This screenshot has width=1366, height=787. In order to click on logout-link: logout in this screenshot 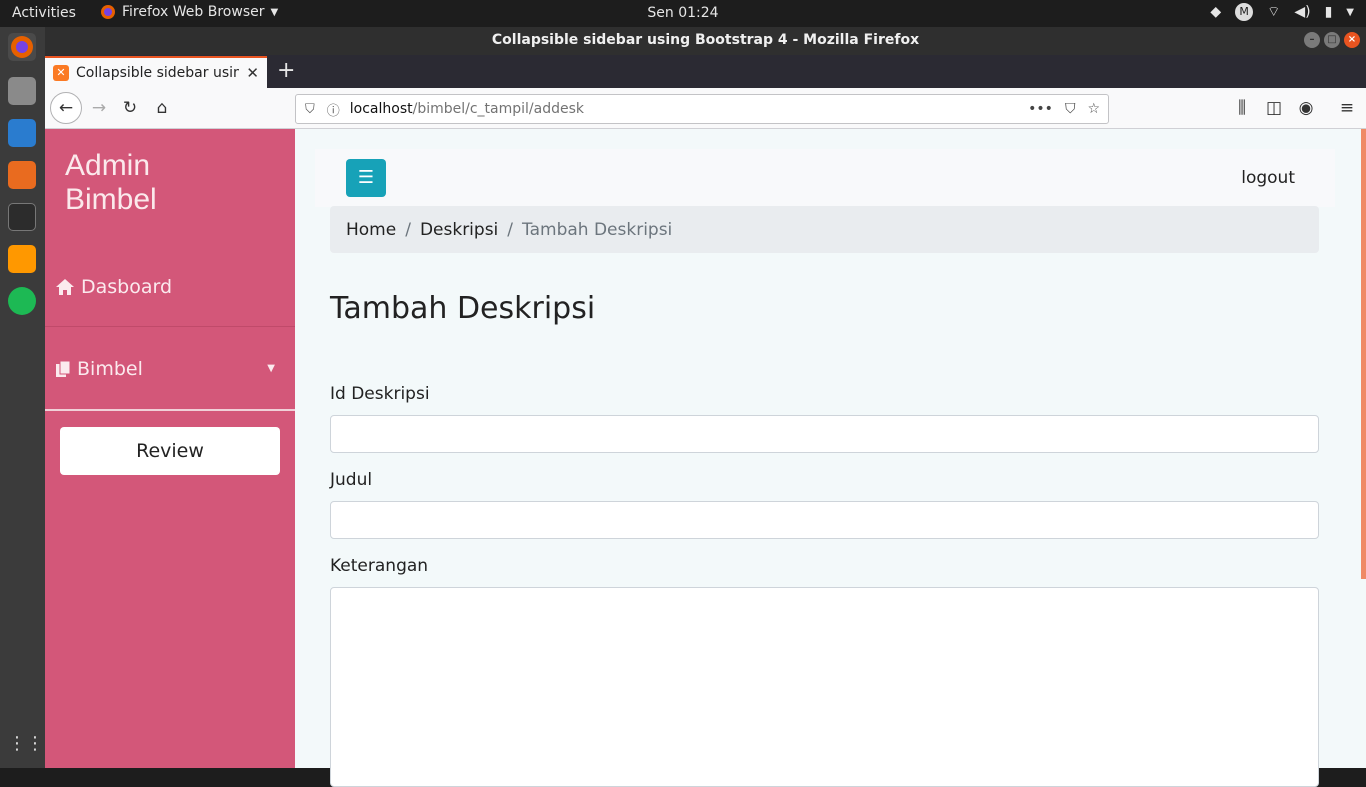, I will do `click(1268, 178)`.